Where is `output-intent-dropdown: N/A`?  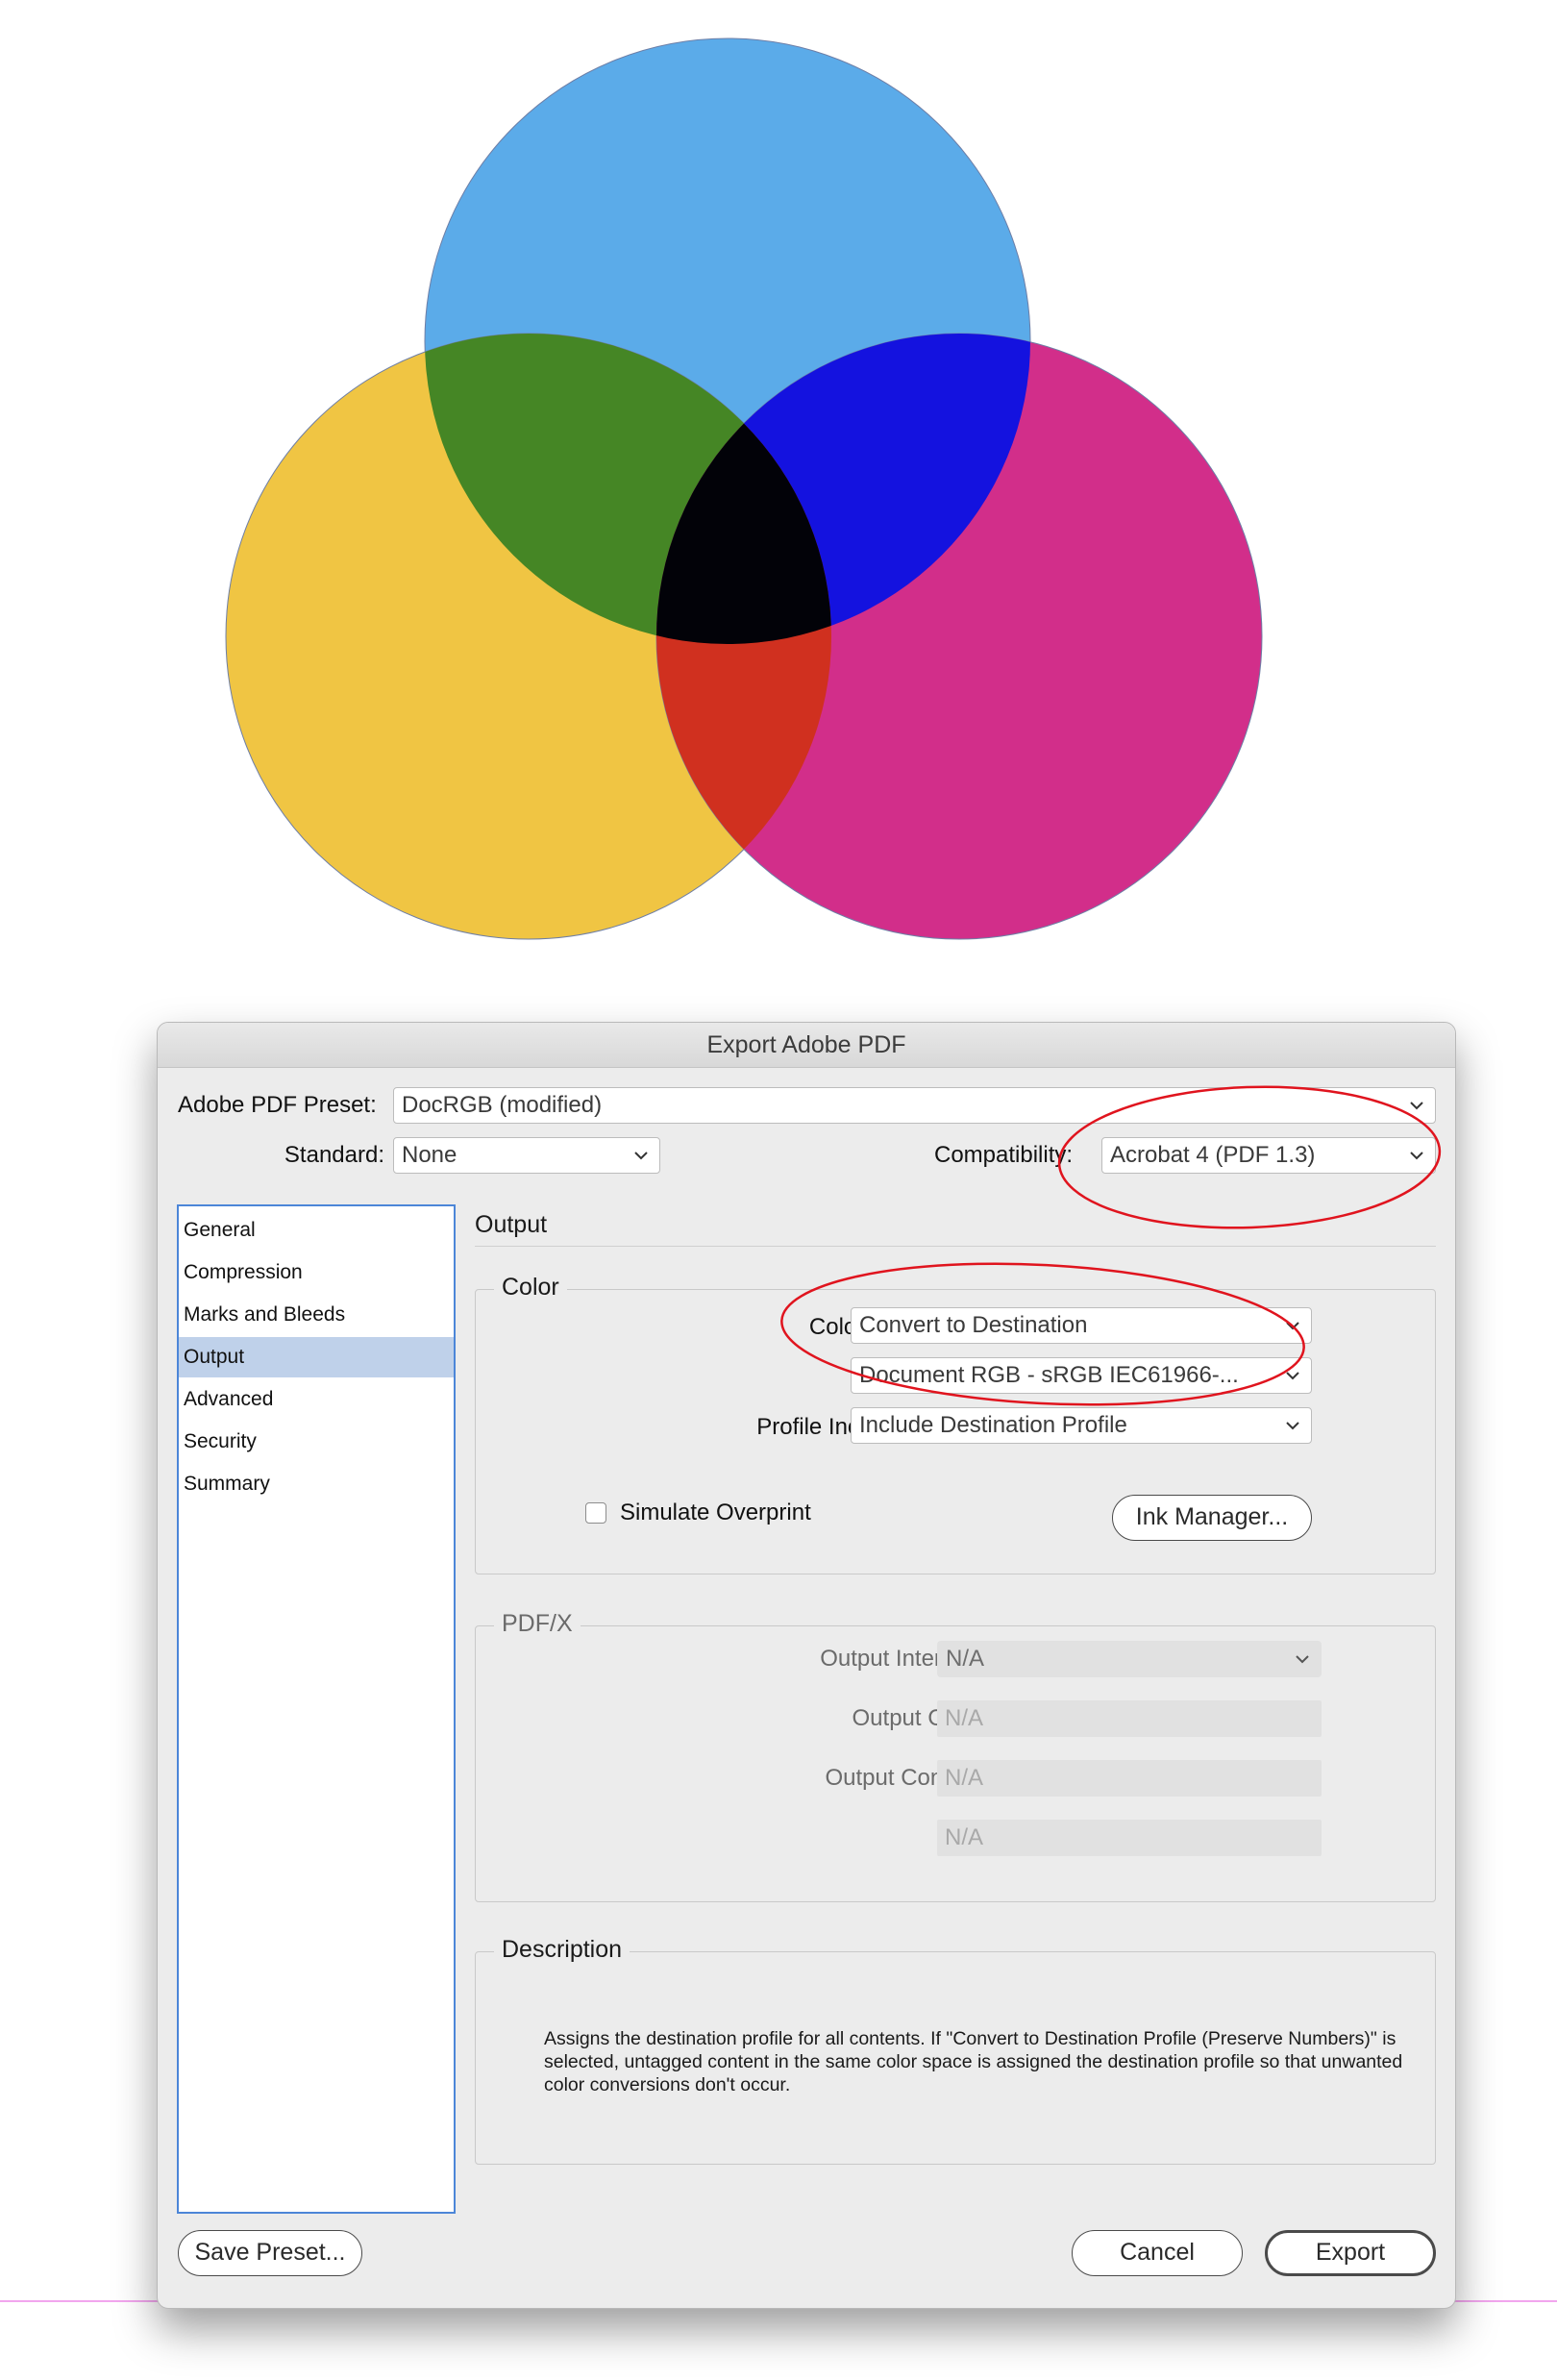 output-intent-dropdown: N/A is located at coordinates (1129, 1659).